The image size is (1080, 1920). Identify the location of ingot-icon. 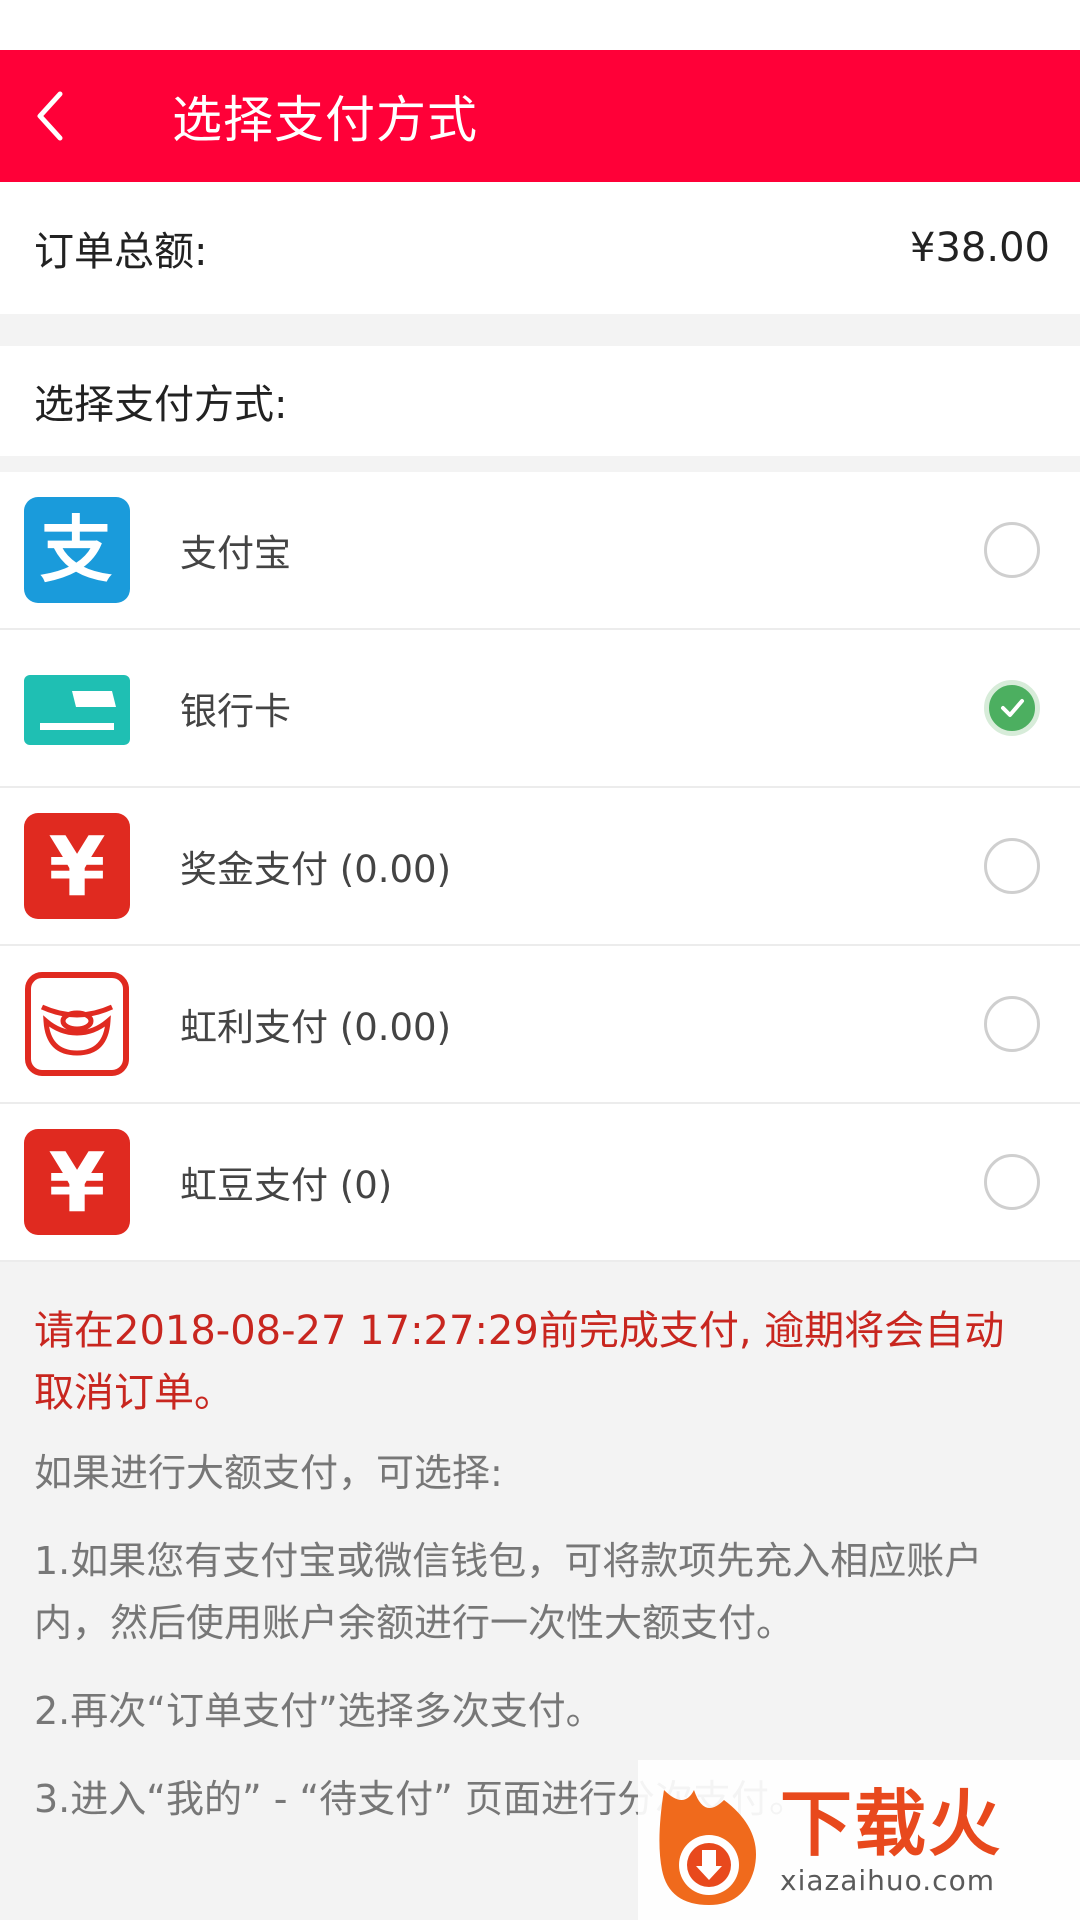
(77, 1024).